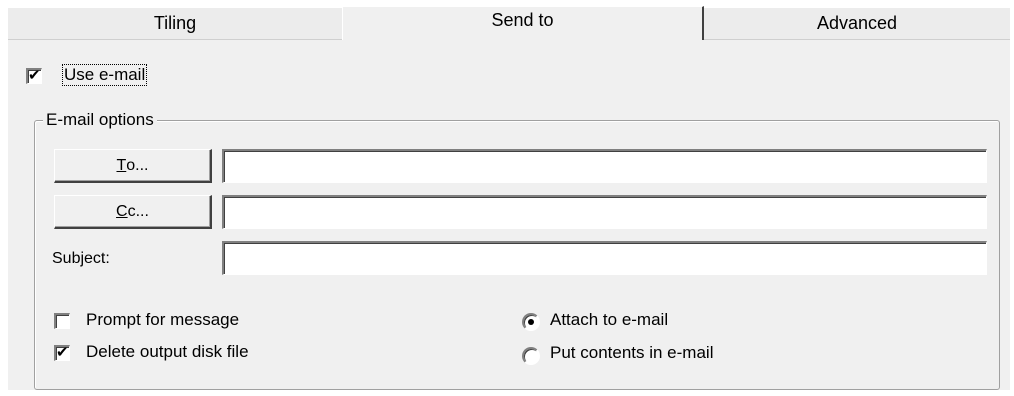  Describe the element at coordinates (121, 165) in the screenshot. I see `to-button-mnemonic: T` at that location.